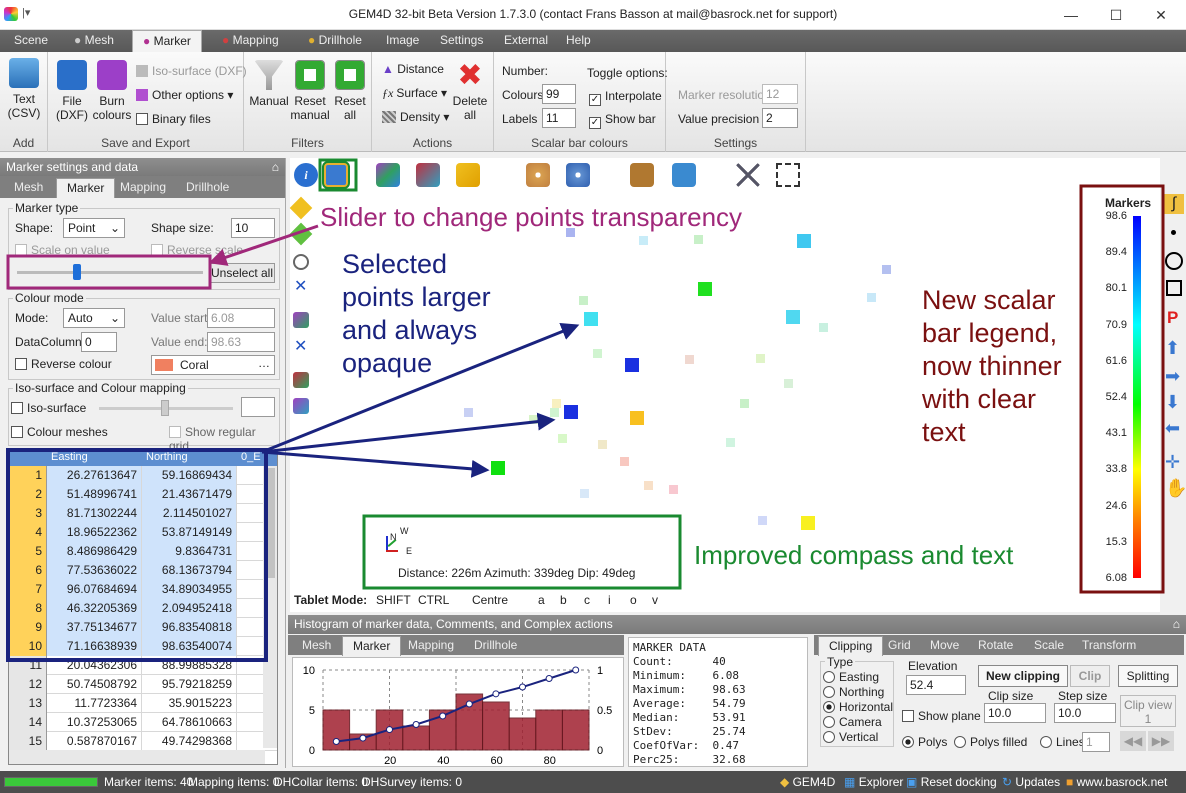  I want to click on labels-spinner: 11, so click(559, 118).